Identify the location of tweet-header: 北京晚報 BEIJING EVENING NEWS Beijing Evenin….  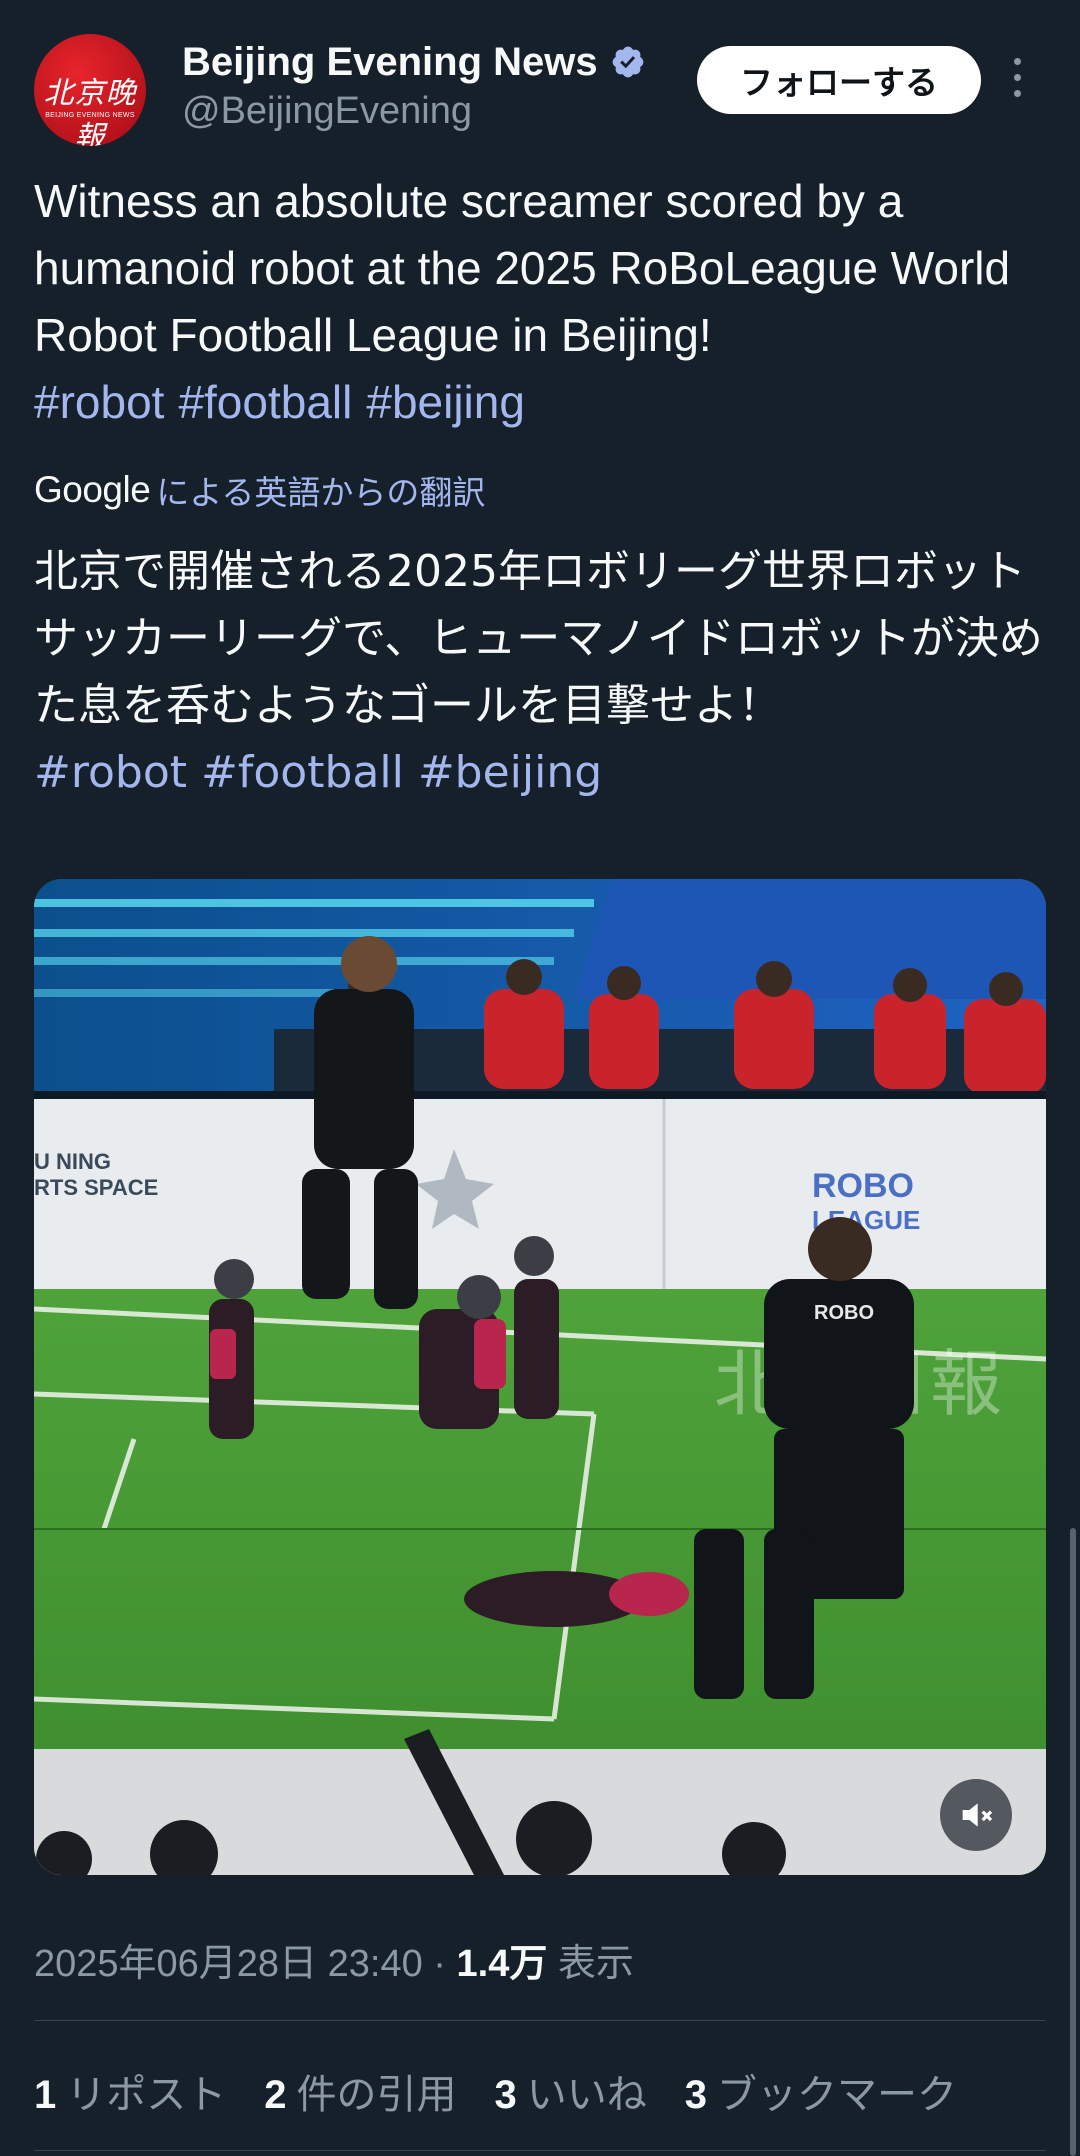
(540, 90).